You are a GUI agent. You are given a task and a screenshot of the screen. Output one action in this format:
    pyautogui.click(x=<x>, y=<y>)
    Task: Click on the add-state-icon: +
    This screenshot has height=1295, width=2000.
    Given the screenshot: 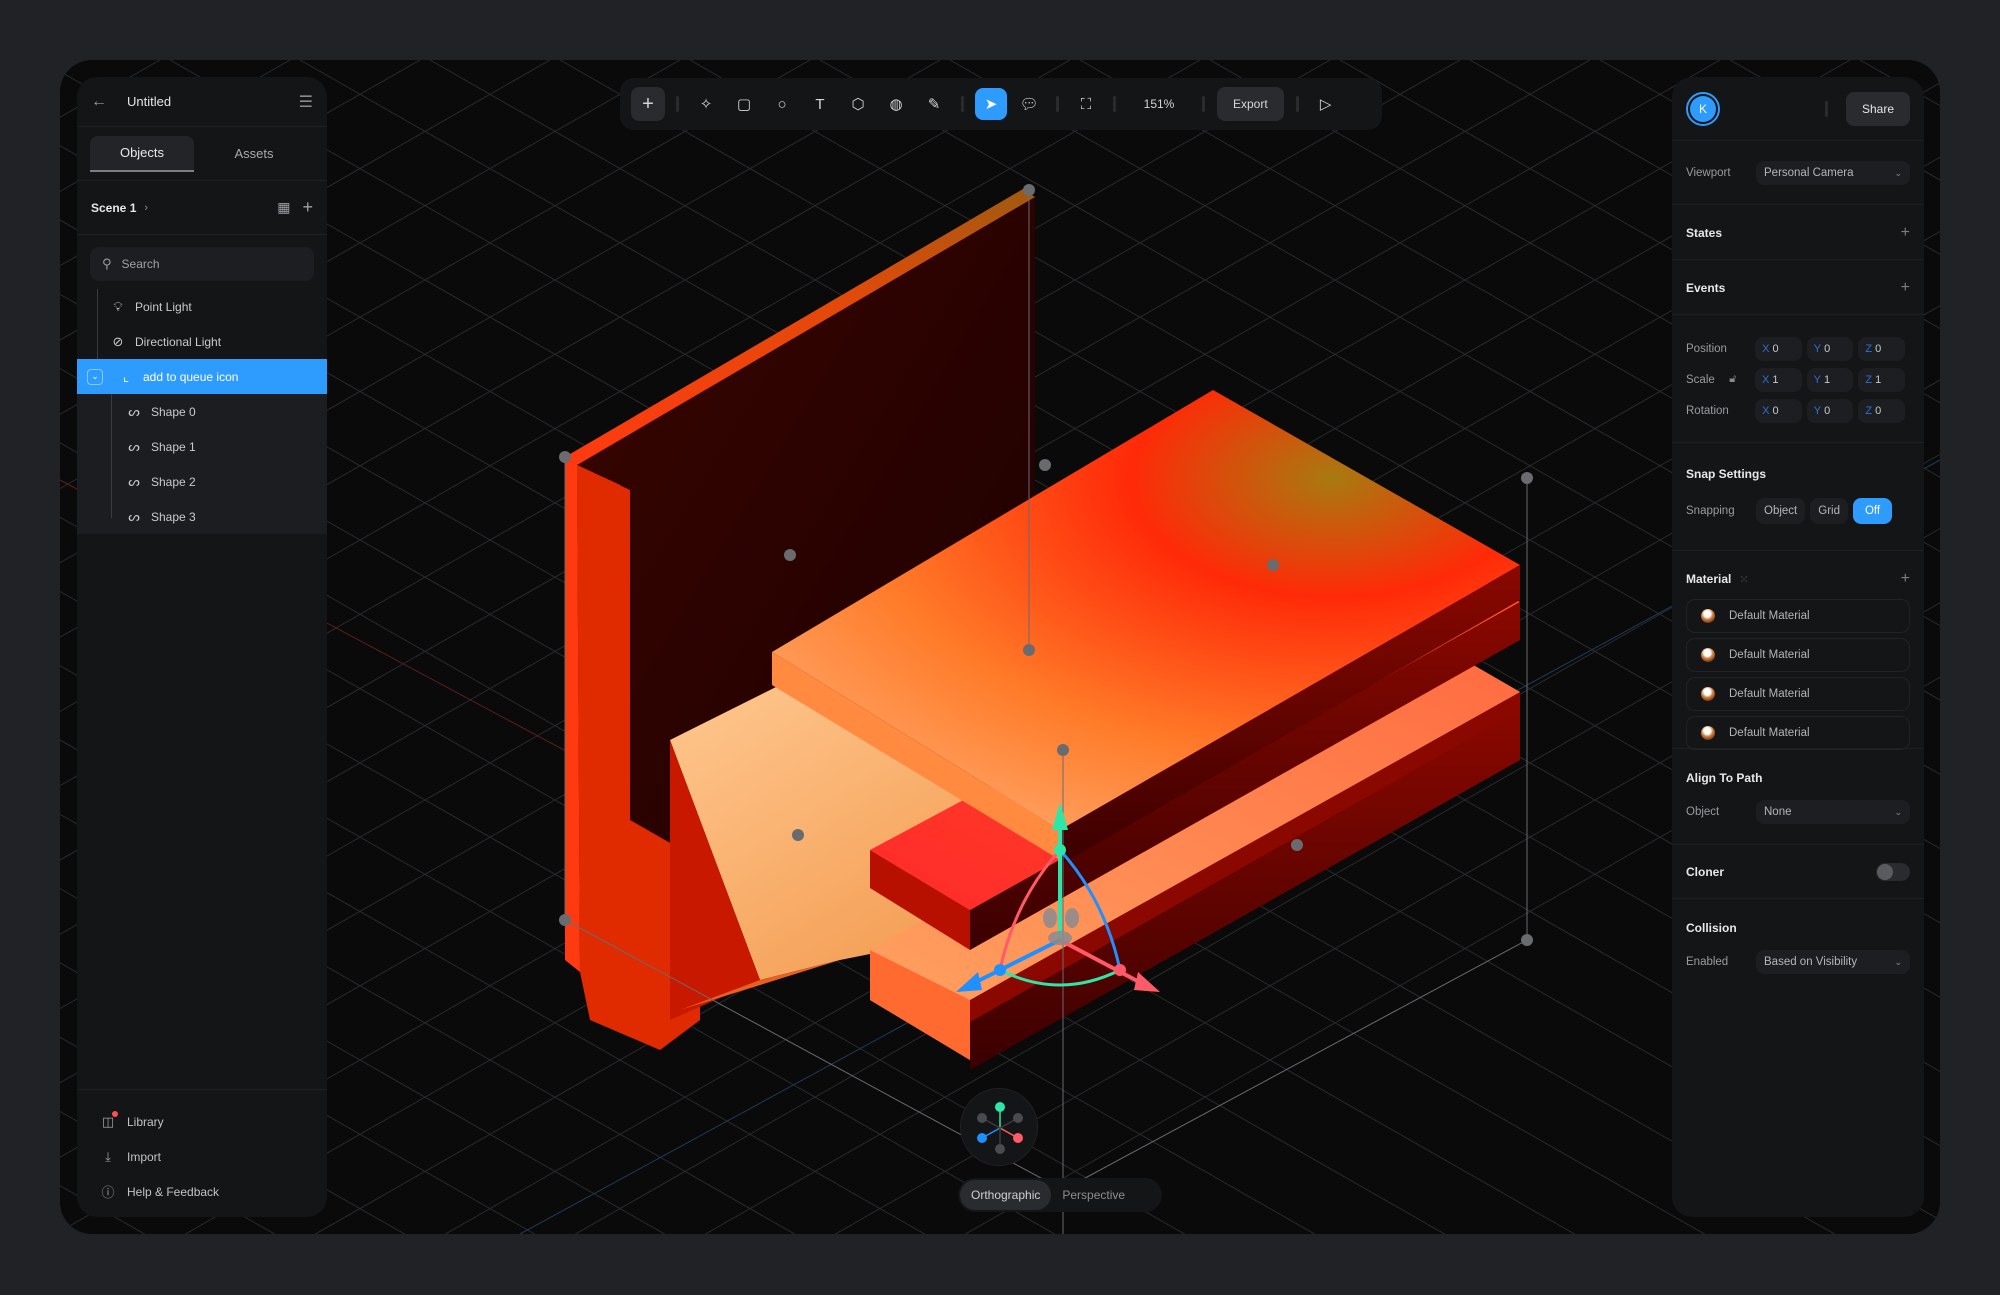 What is the action you would take?
    pyautogui.click(x=1905, y=233)
    